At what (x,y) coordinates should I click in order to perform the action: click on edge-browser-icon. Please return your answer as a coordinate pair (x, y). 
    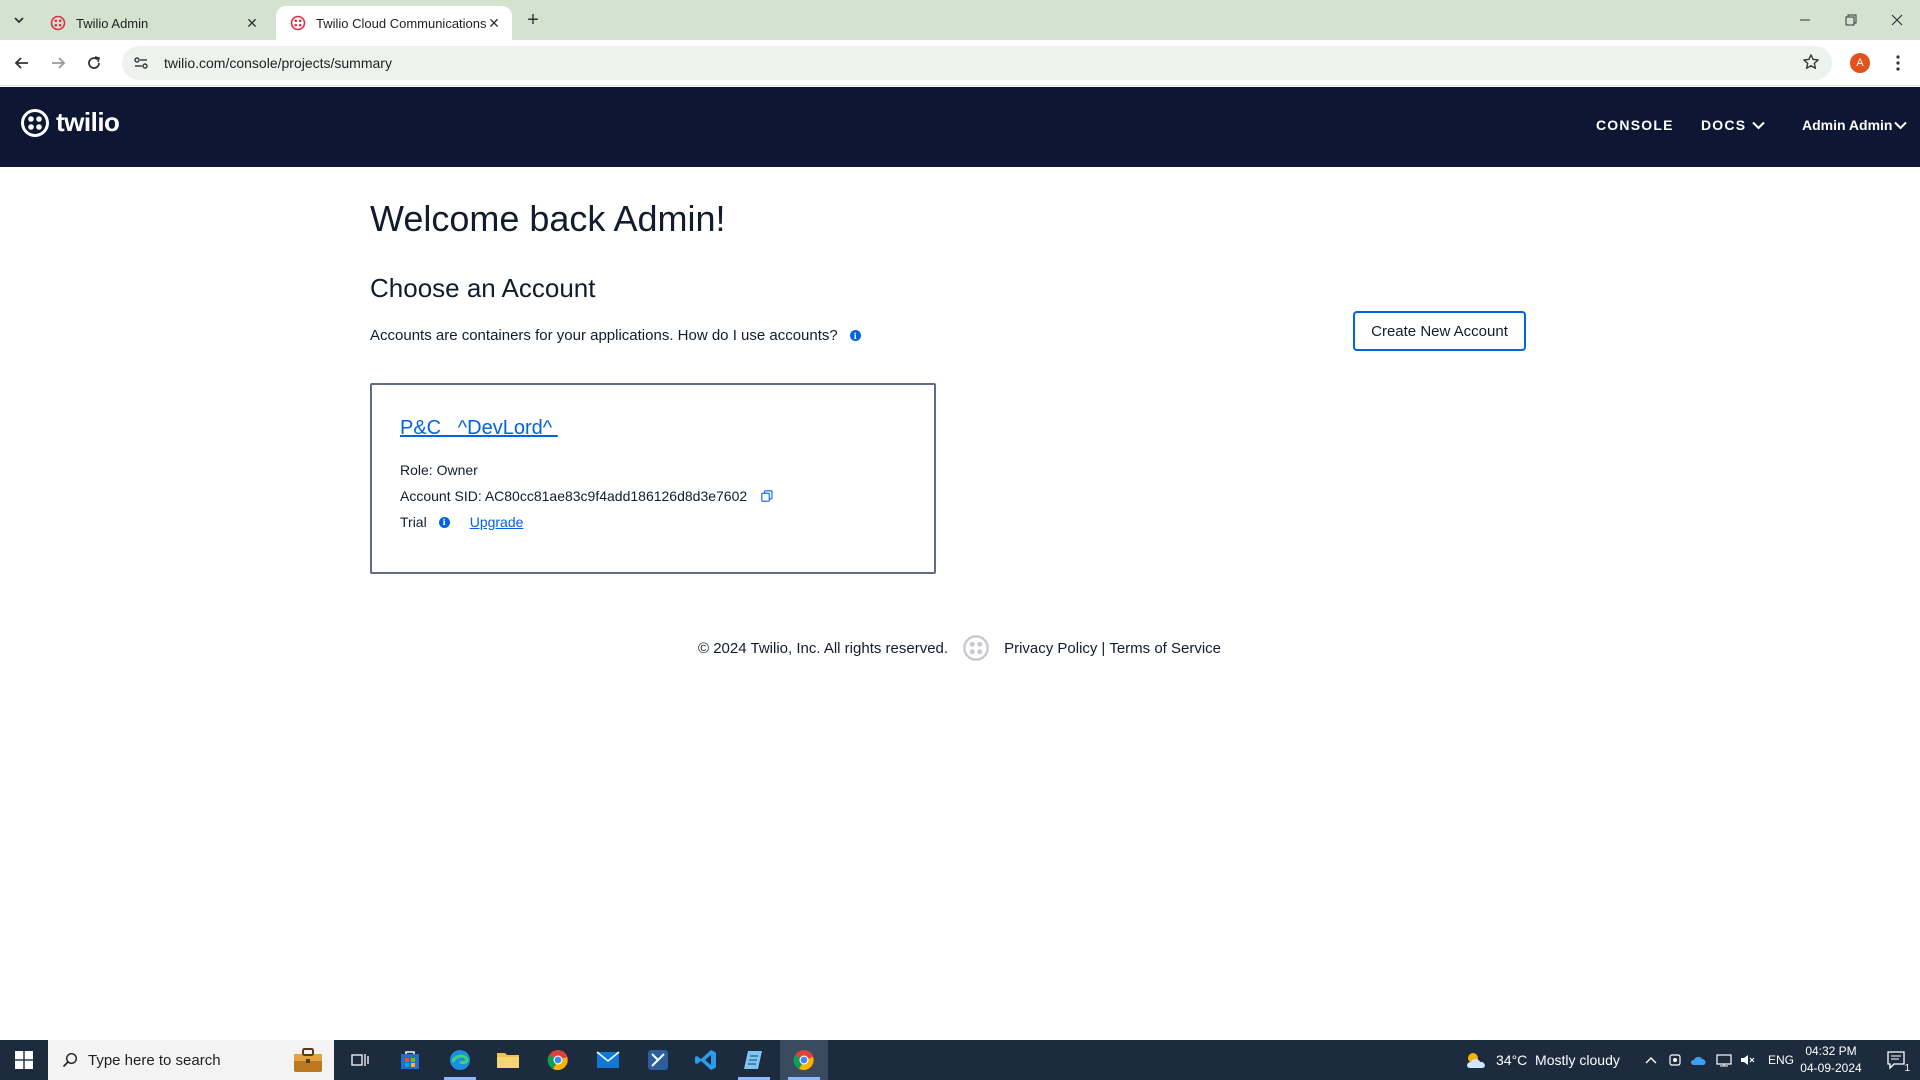
    Looking at the image, I should click on (460, 1060).